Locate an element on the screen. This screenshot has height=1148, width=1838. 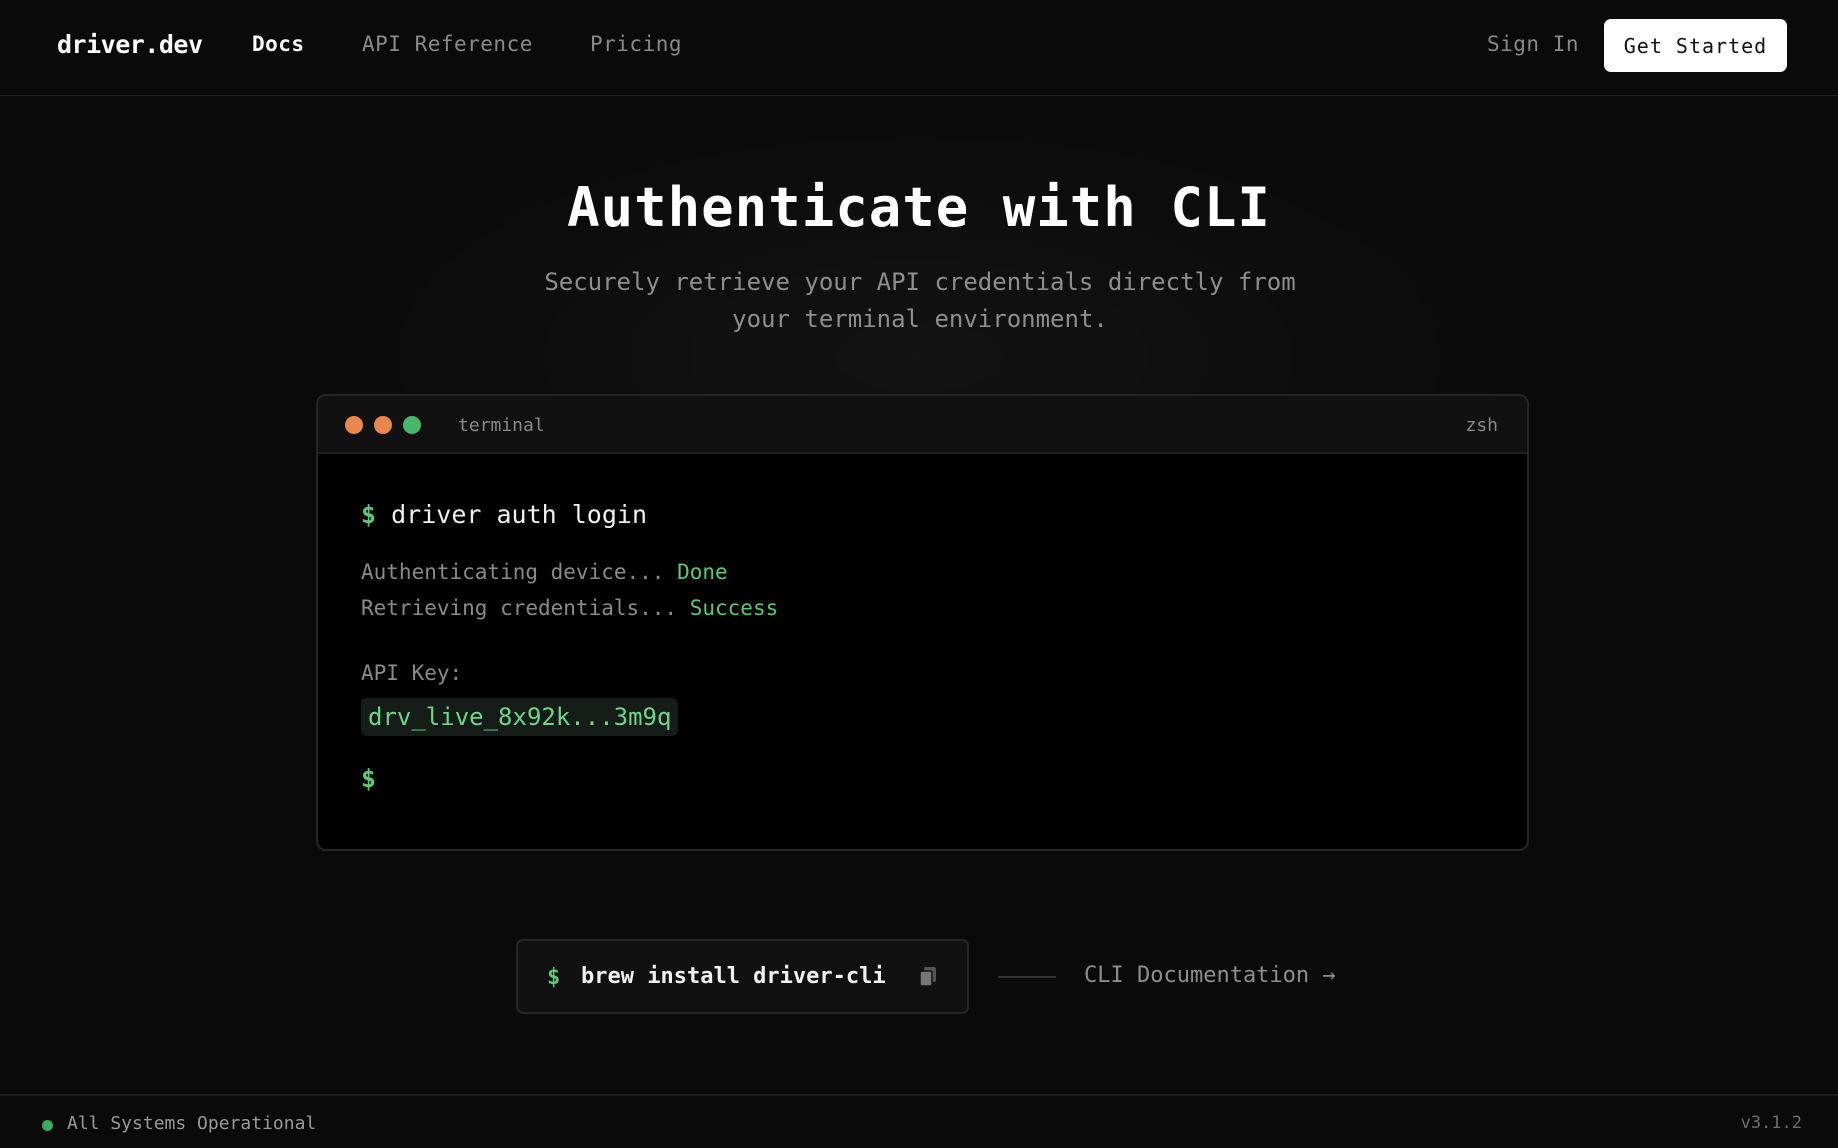
nav-docs: Docs is located at coordinates (278, 44).